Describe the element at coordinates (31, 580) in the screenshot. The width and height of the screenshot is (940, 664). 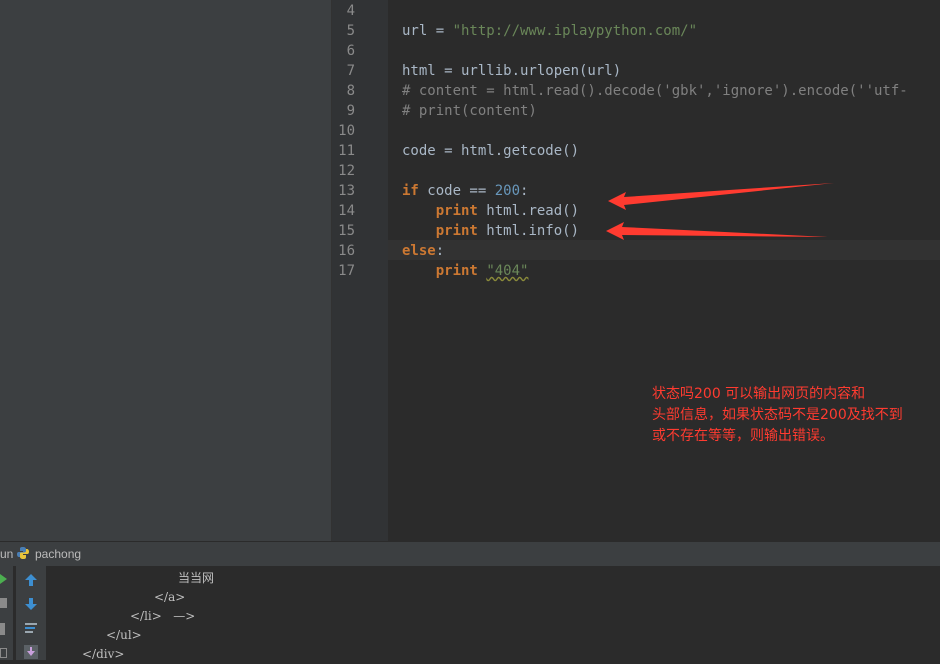
I see `up-arrow-icon` at that location.